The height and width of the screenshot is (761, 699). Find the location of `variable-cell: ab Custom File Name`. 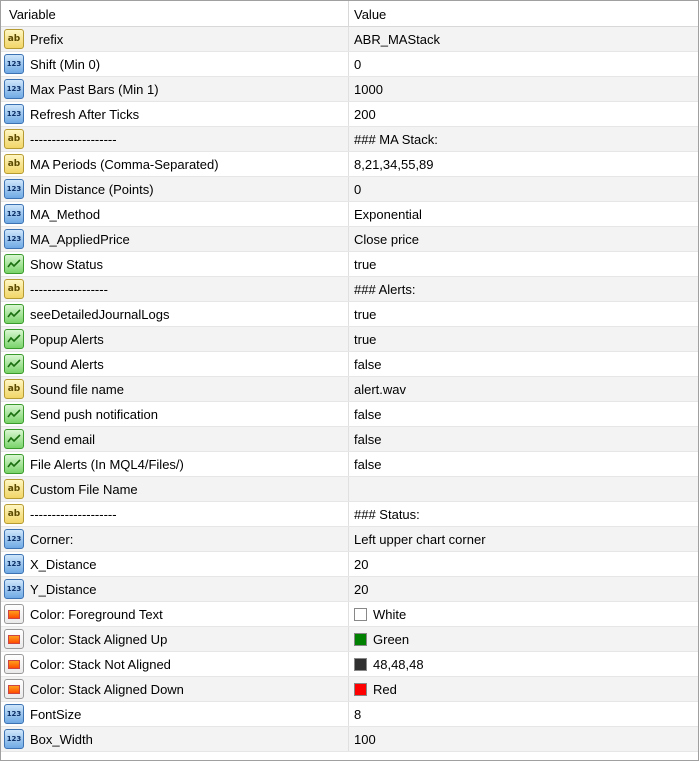

variable-cell: ab Custom File Name is located at coordinates (175, 489).